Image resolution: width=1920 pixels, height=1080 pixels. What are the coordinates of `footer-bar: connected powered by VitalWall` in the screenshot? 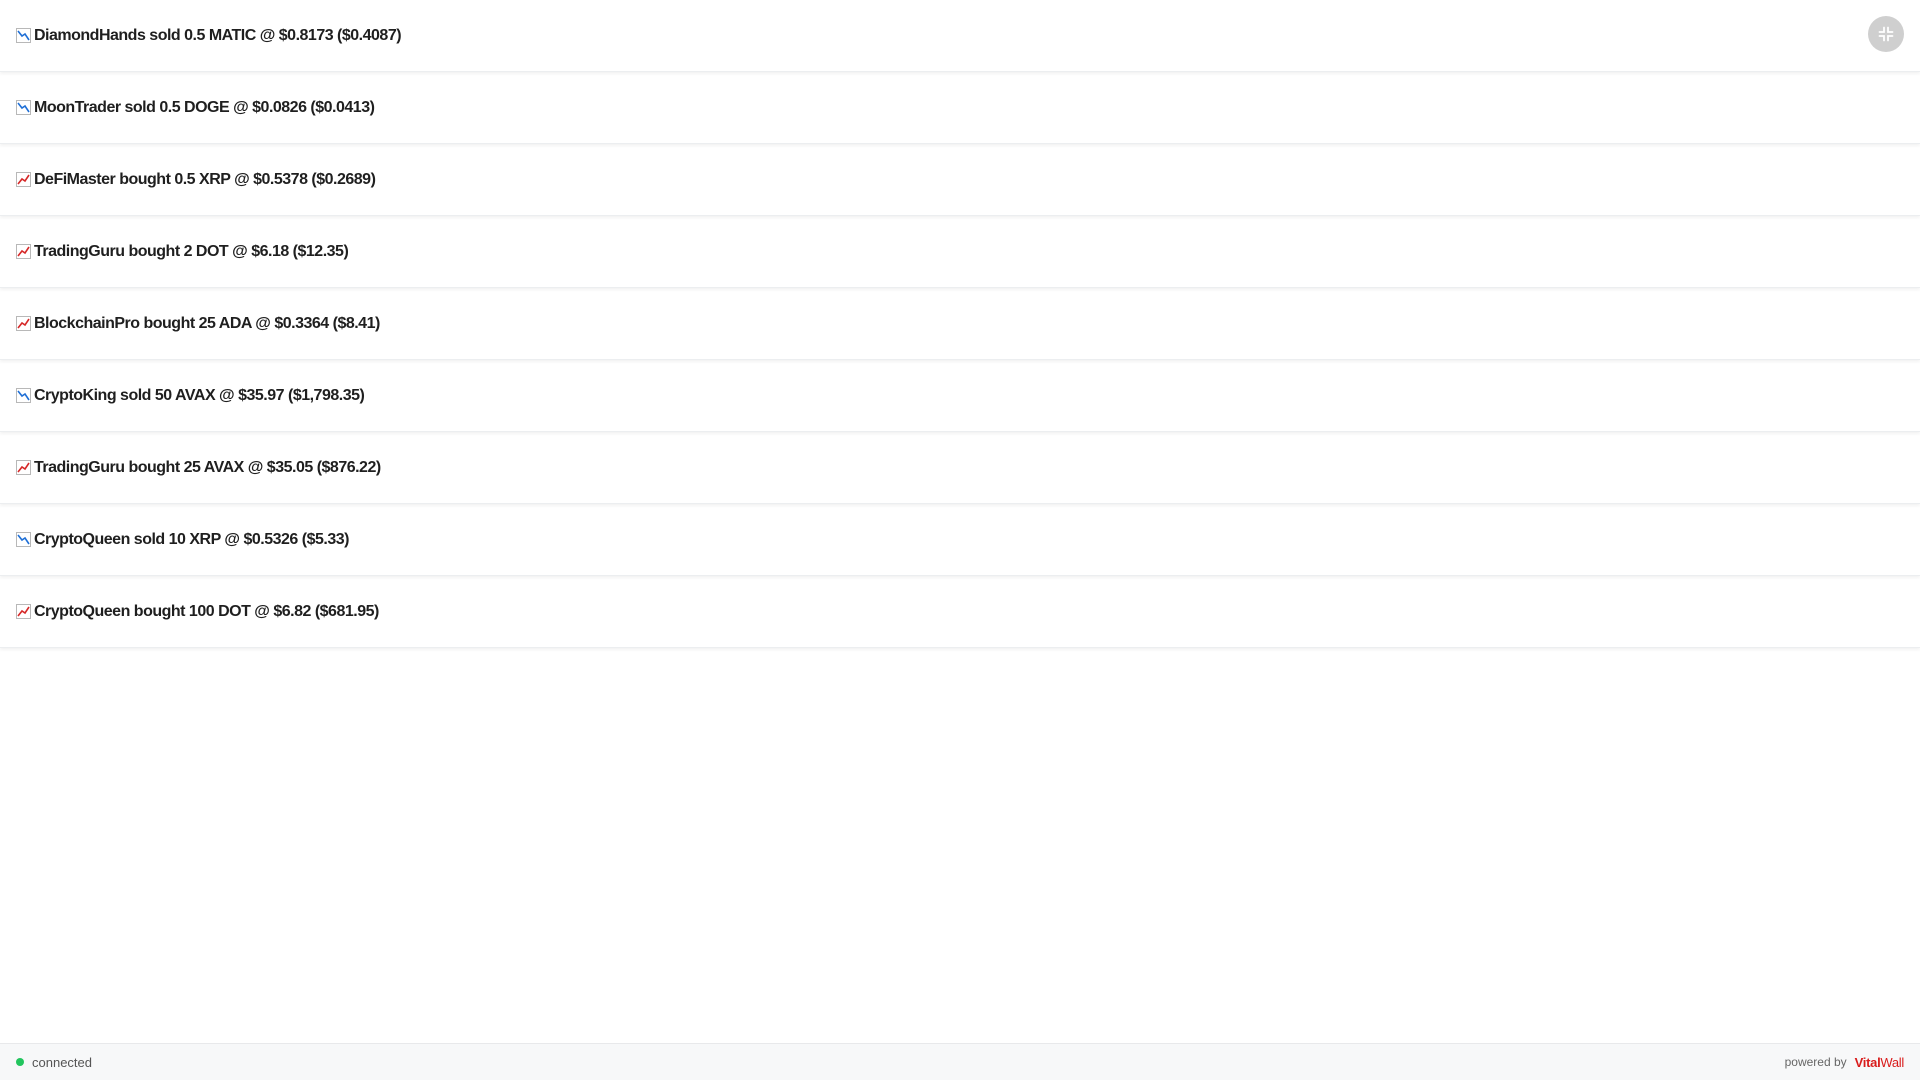 It's located at (960, 1061).